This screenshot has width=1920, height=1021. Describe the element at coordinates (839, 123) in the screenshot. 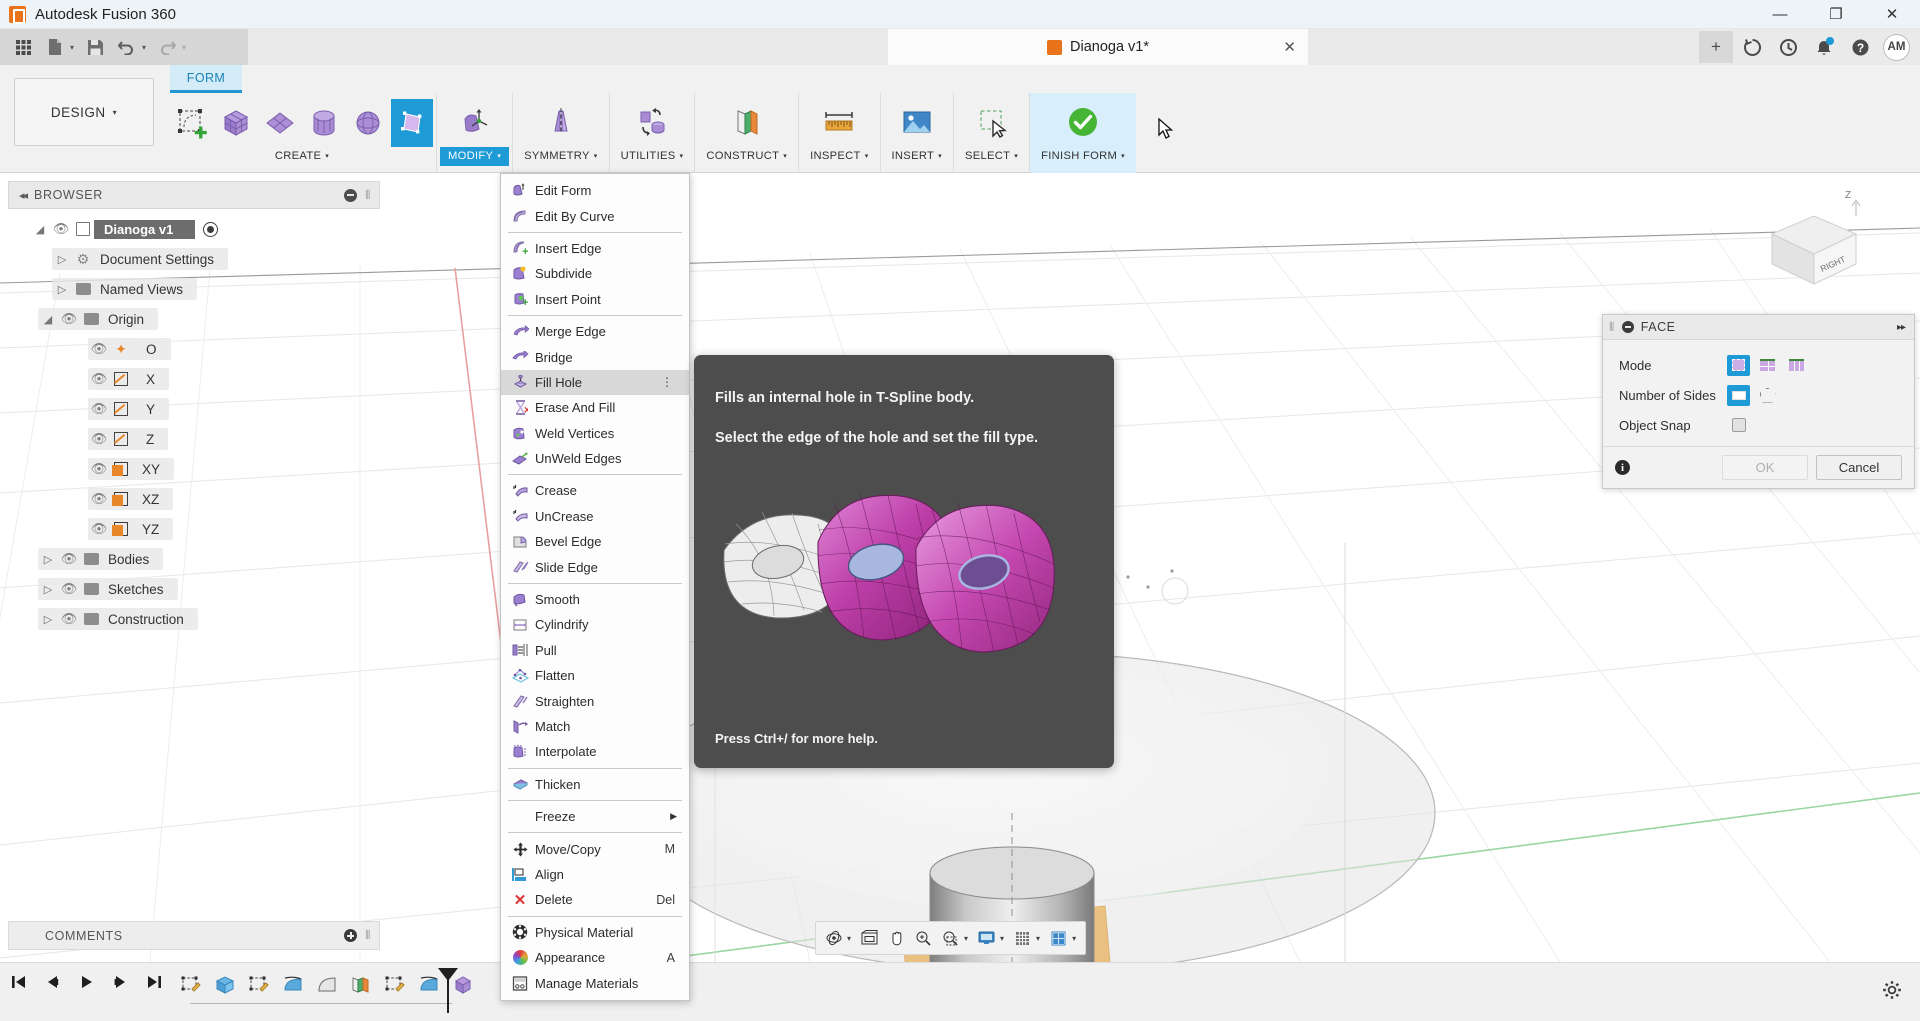

I see `measure-icon` at that location.